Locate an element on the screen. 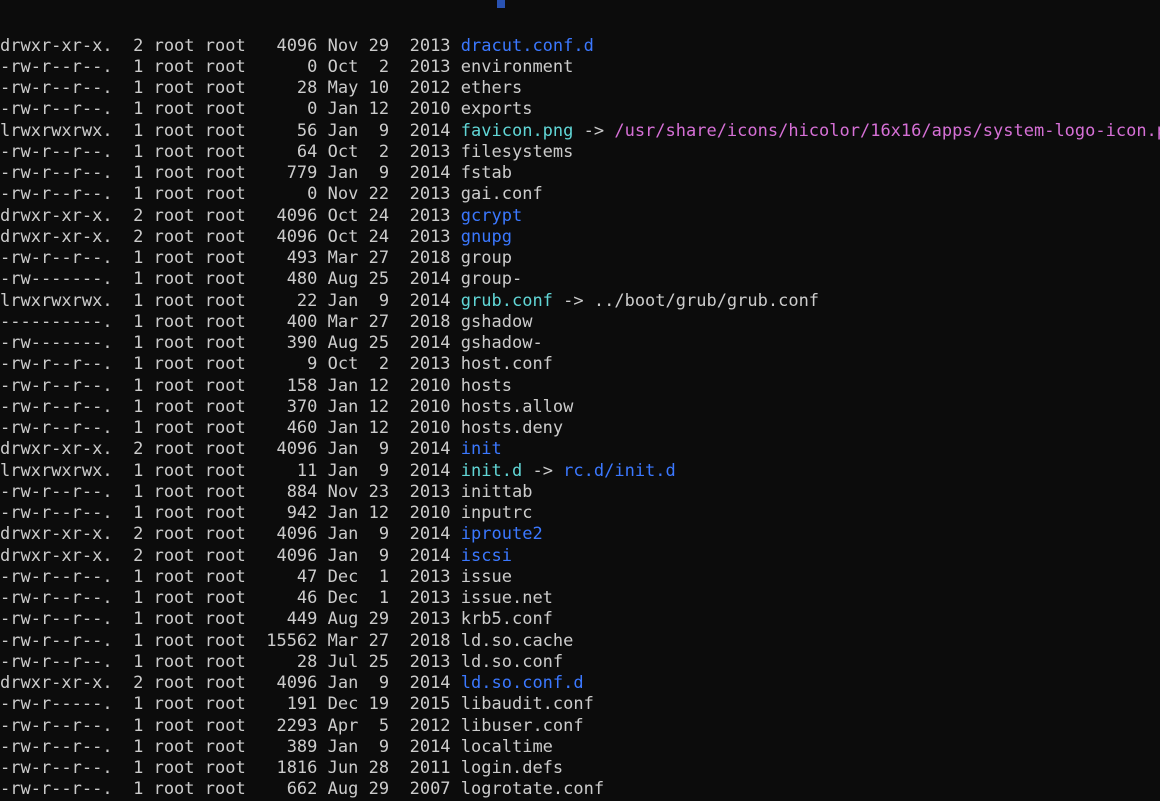 The height and width of the screenshot is (801, 1160). month: Dec is located at coordinates (343, 576).